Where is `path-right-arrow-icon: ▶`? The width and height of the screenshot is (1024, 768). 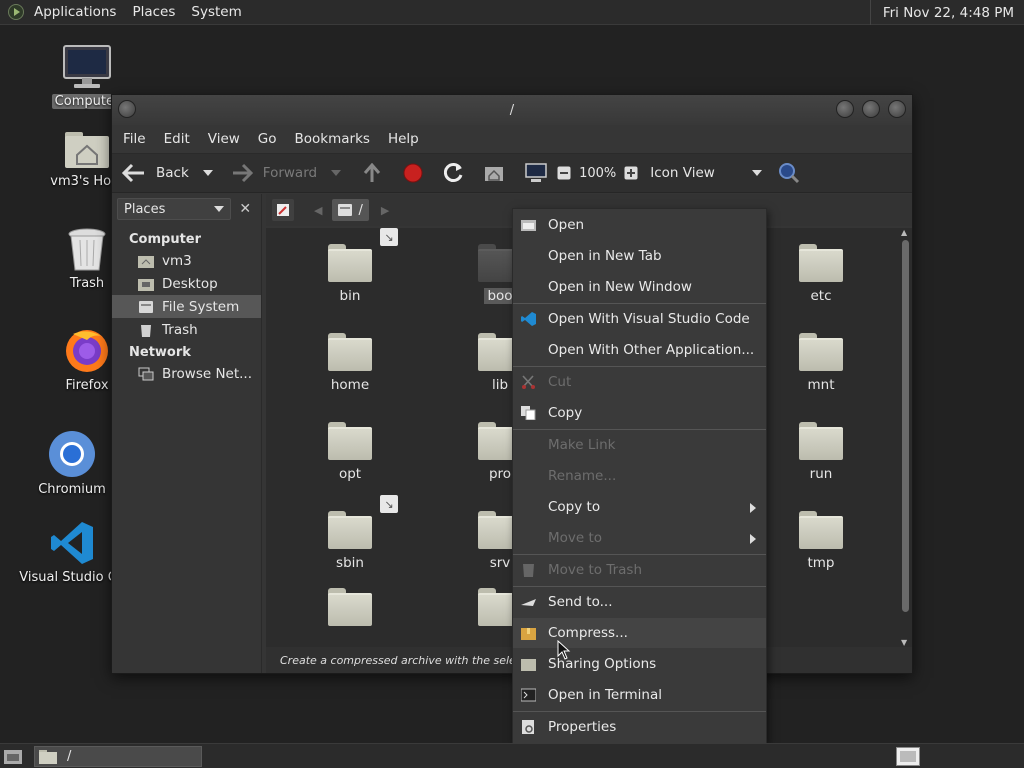
path-right-arrow-icon: ▶ is located at coordinates (385, 210).